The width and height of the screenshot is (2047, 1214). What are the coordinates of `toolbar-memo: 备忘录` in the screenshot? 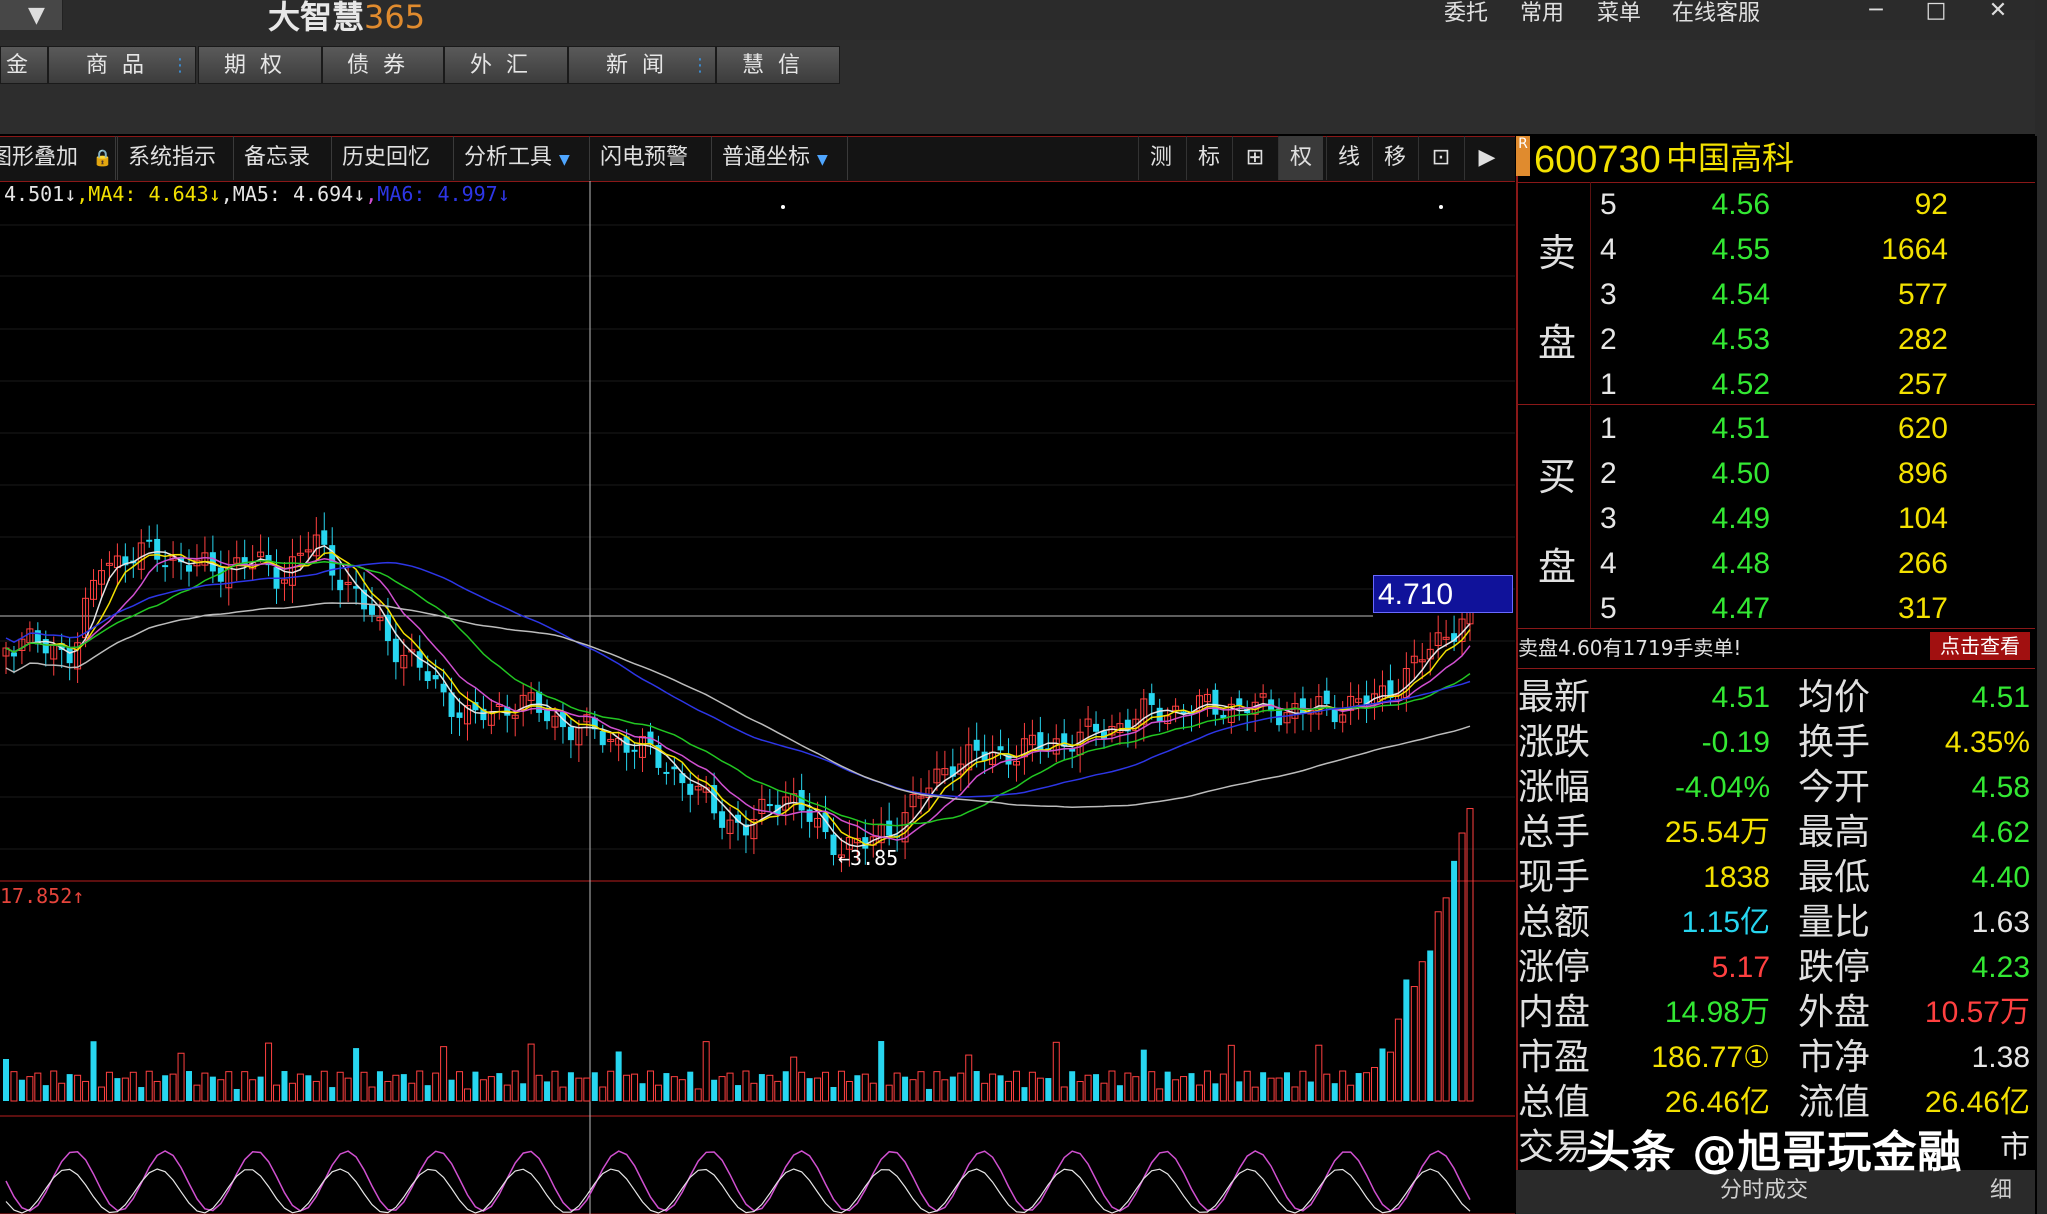 It's located at (283, 158).